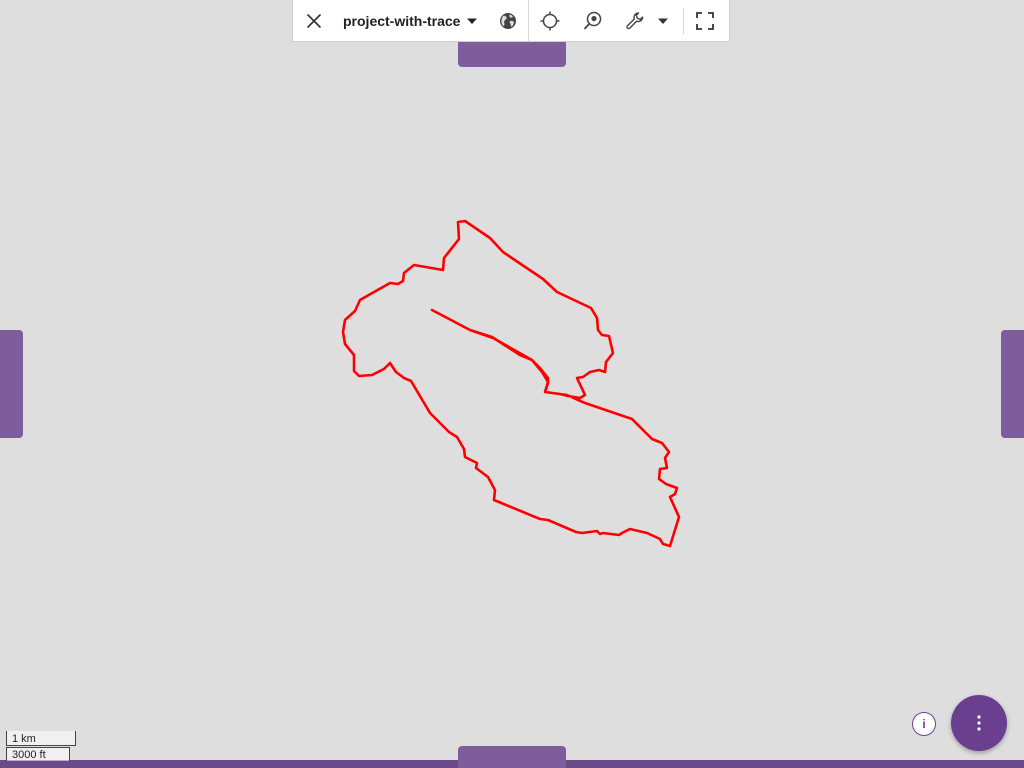  I want to click on more-vert-icon, so click(979, 723).